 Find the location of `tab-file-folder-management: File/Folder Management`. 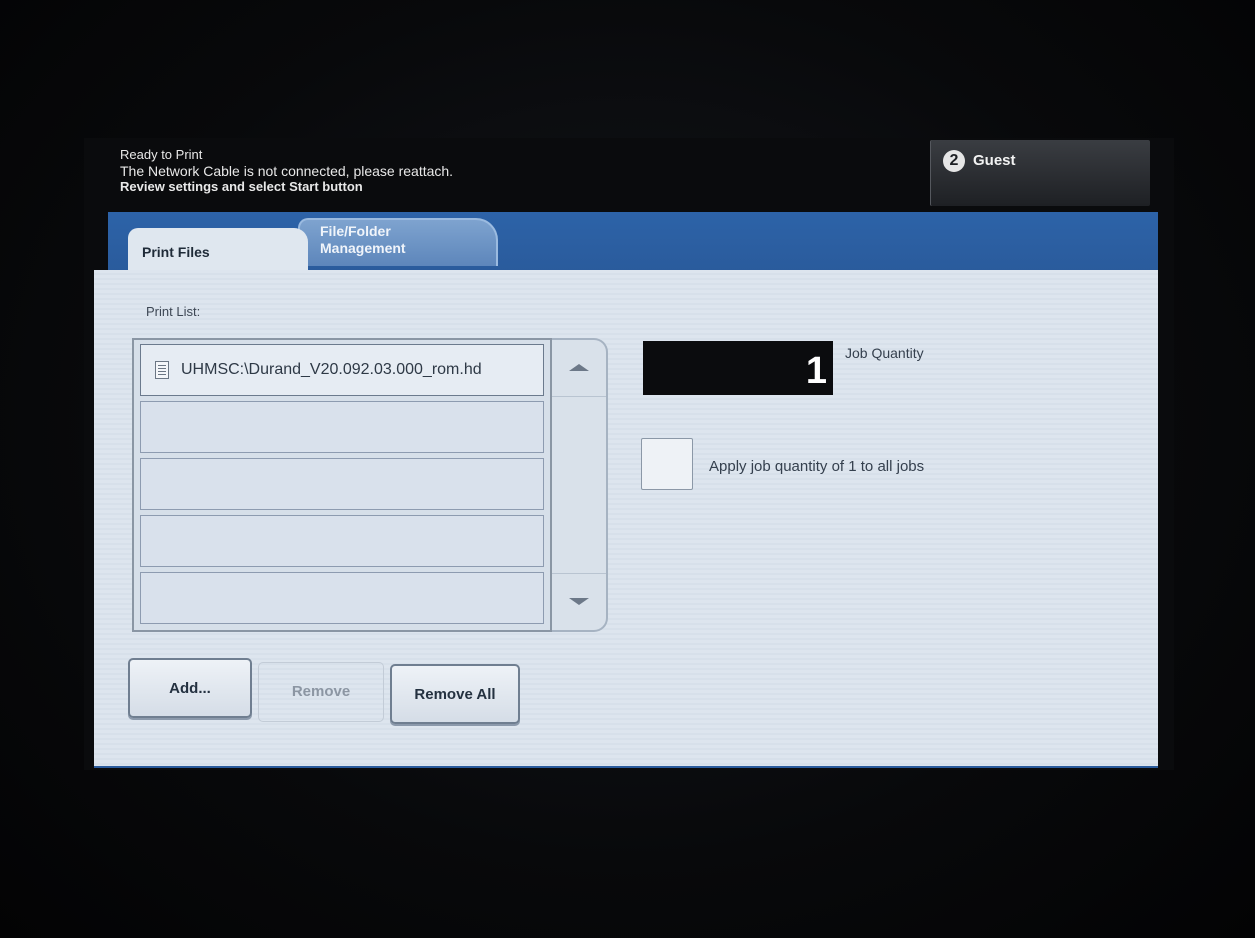

tab-file-folder-management: File/Folder Management is located at coordinates (398, 242).